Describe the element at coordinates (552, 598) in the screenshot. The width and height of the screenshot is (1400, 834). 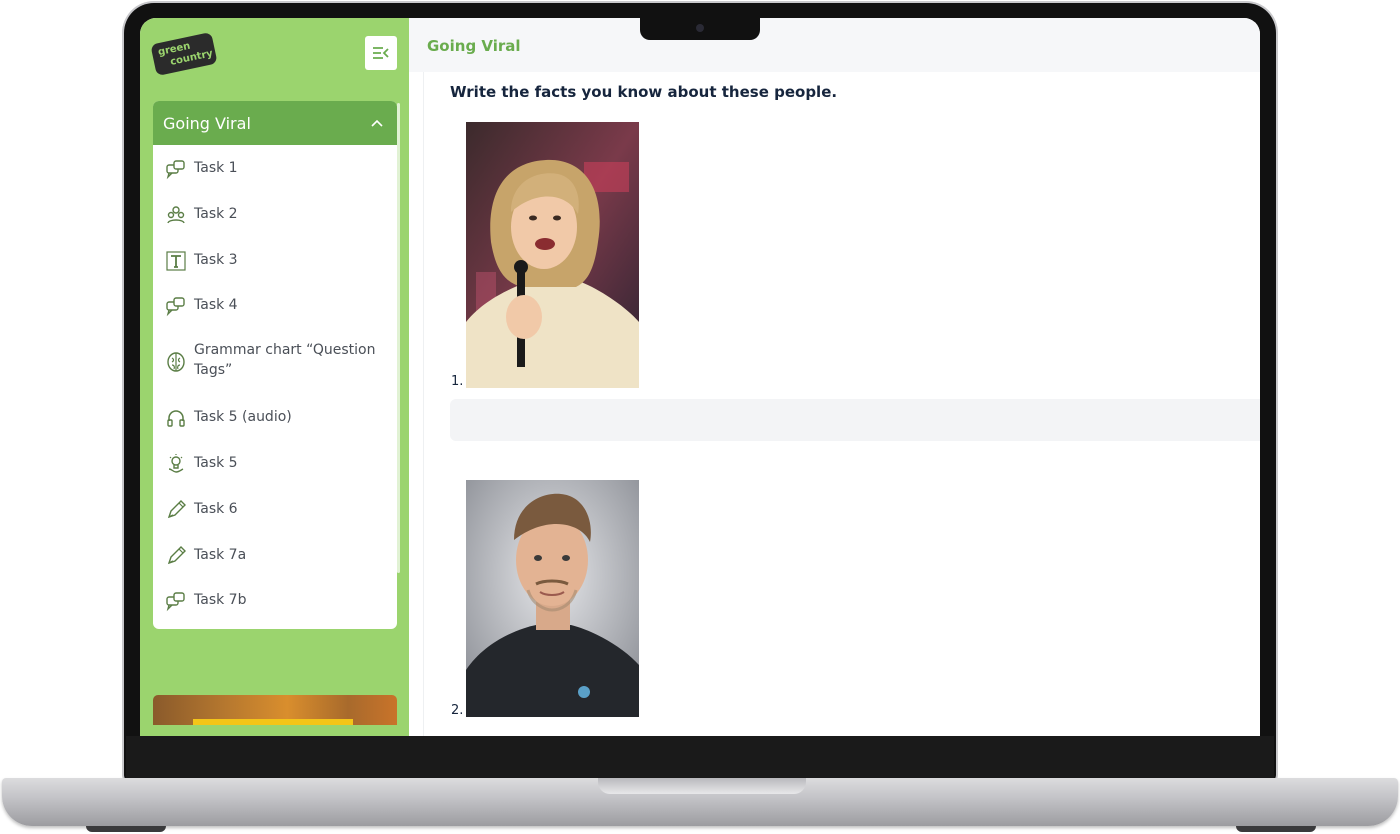
I see `man-portrait-photo` at that location.